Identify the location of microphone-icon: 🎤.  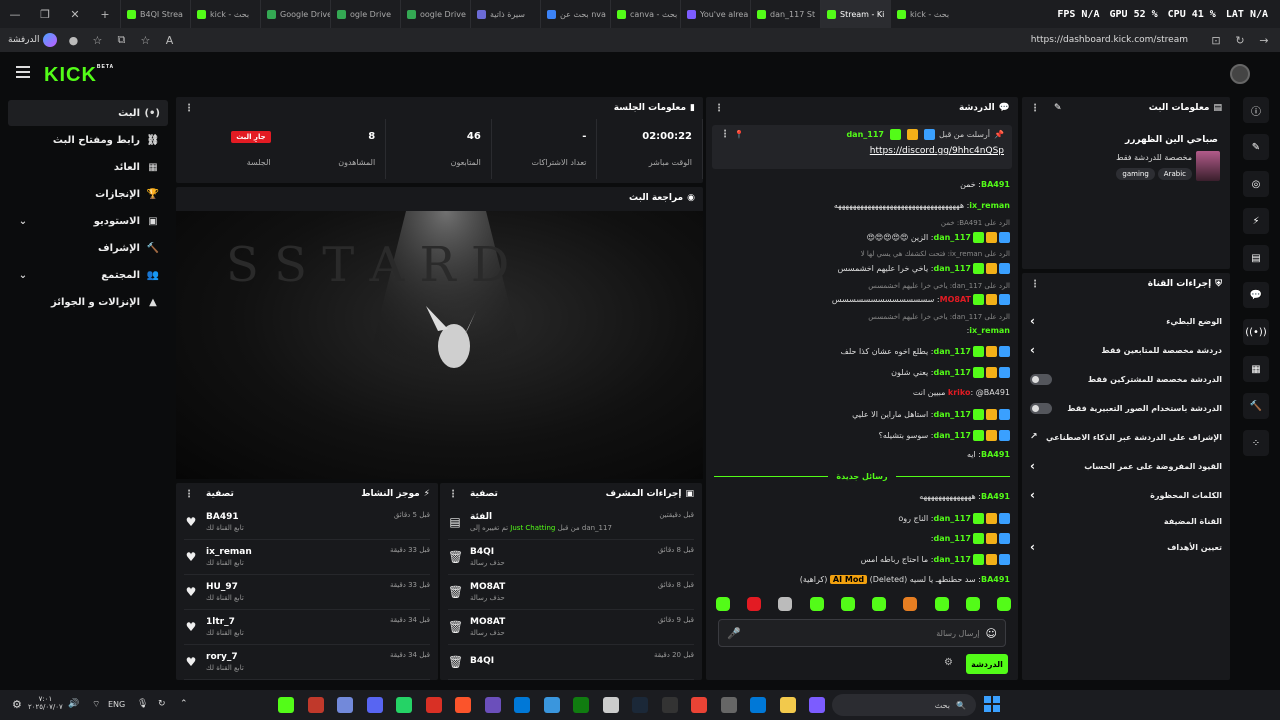
(734, 633).